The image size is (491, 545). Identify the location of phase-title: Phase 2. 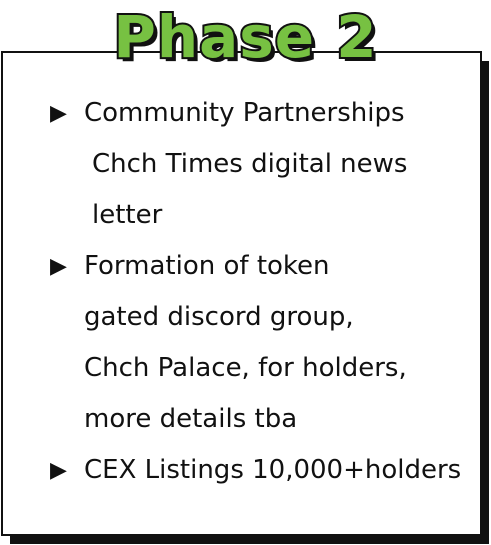
(244, 37).